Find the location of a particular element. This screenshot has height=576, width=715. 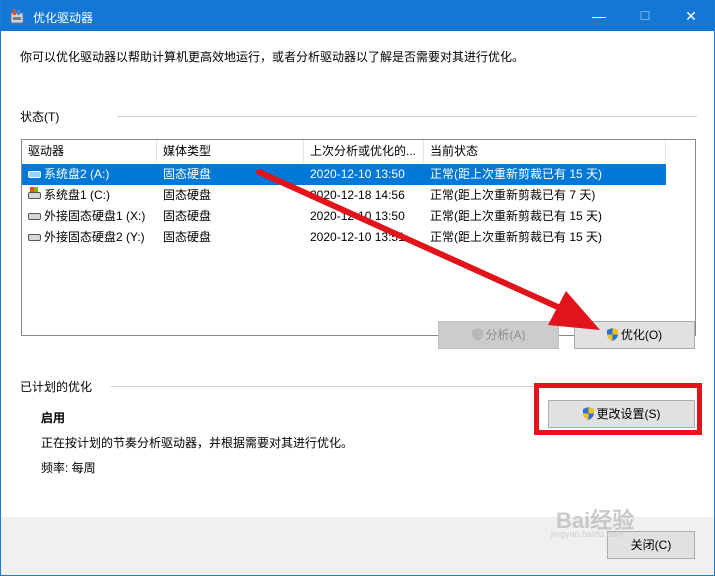

analyze-button: 分析(A) is located at coordinates (498, 335).